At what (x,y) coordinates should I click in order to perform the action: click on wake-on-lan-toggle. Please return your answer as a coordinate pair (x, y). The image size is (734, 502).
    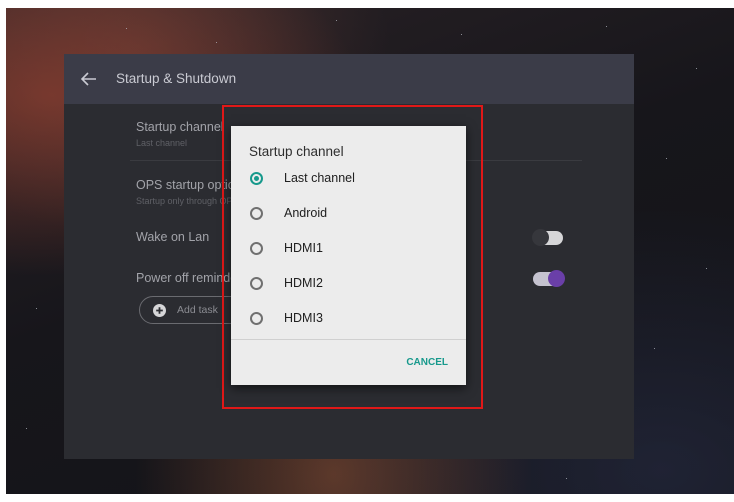
    Looking at the image, I should click on (547, 237).